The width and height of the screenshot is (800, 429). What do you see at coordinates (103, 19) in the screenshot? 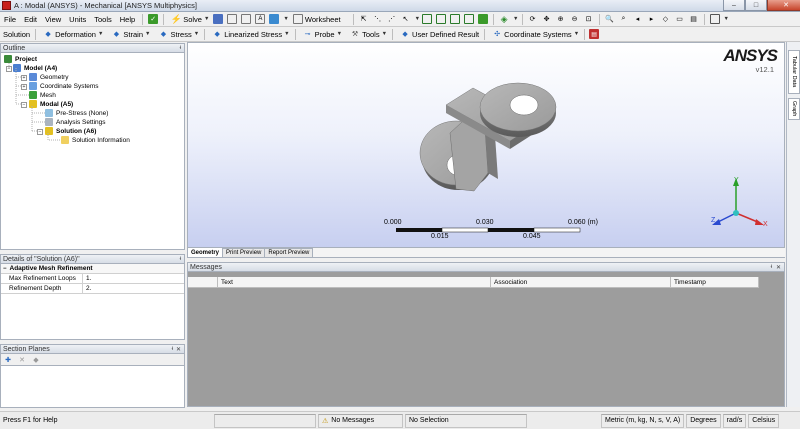
I see `menu-tools: Tools` at bounding box center [103, 19].